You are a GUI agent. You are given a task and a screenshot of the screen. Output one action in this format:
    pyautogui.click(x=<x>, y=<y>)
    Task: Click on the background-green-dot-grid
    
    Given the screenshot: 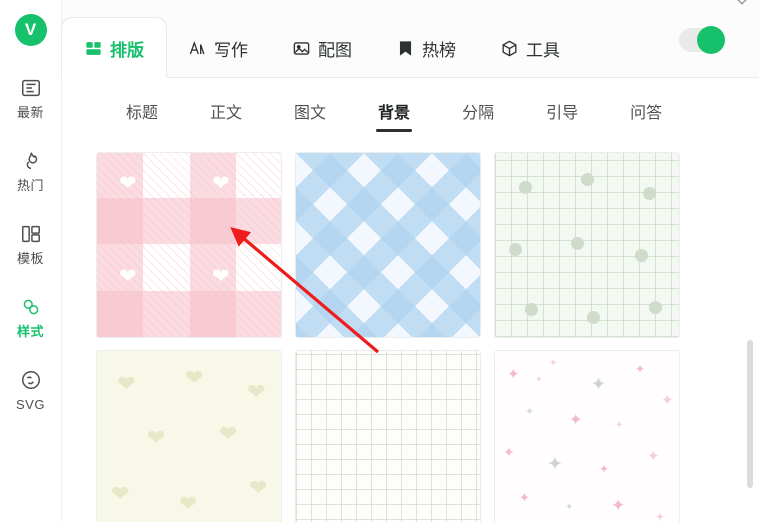 What is the action you would take?
    pyautogui.click(x=587, y=245)
    